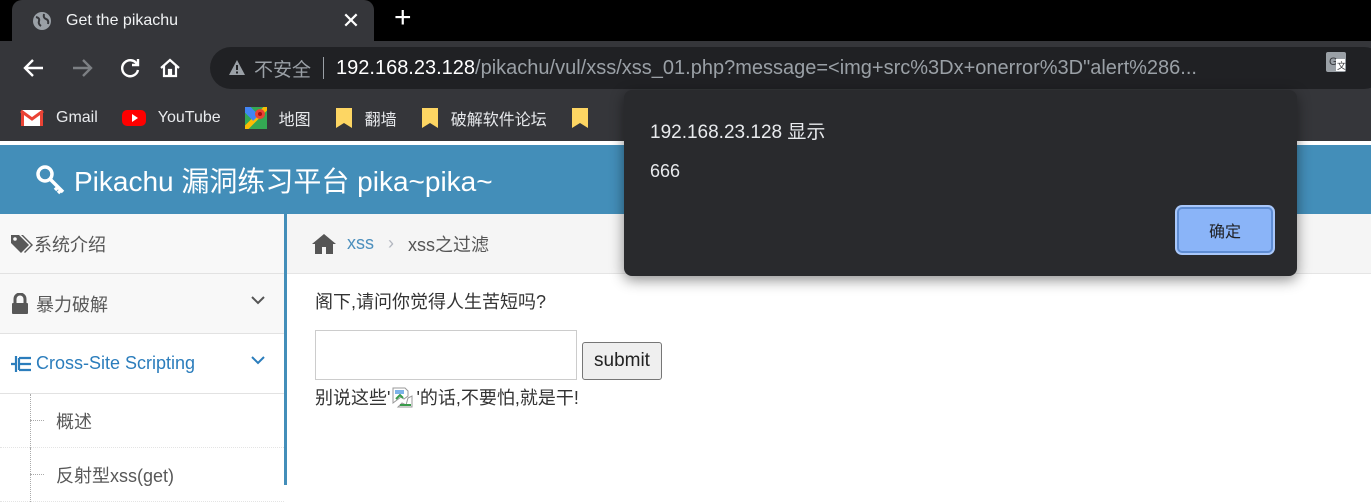  Describe the element at coordinates (74, 421) in the screenshot. I see `sidebar-subitem-label: 概述` at that location.